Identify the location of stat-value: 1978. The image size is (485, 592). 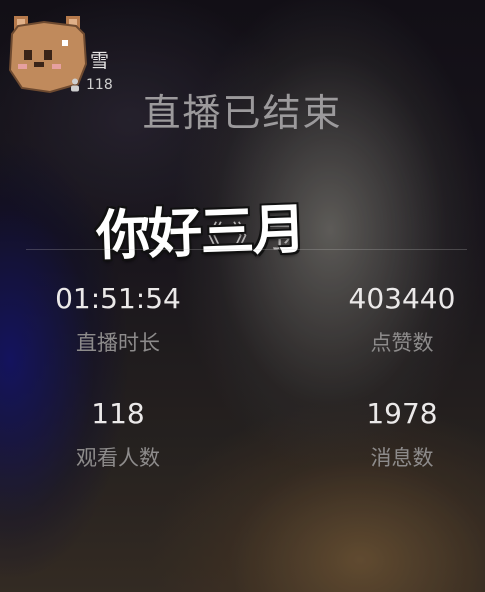
(402, 413).